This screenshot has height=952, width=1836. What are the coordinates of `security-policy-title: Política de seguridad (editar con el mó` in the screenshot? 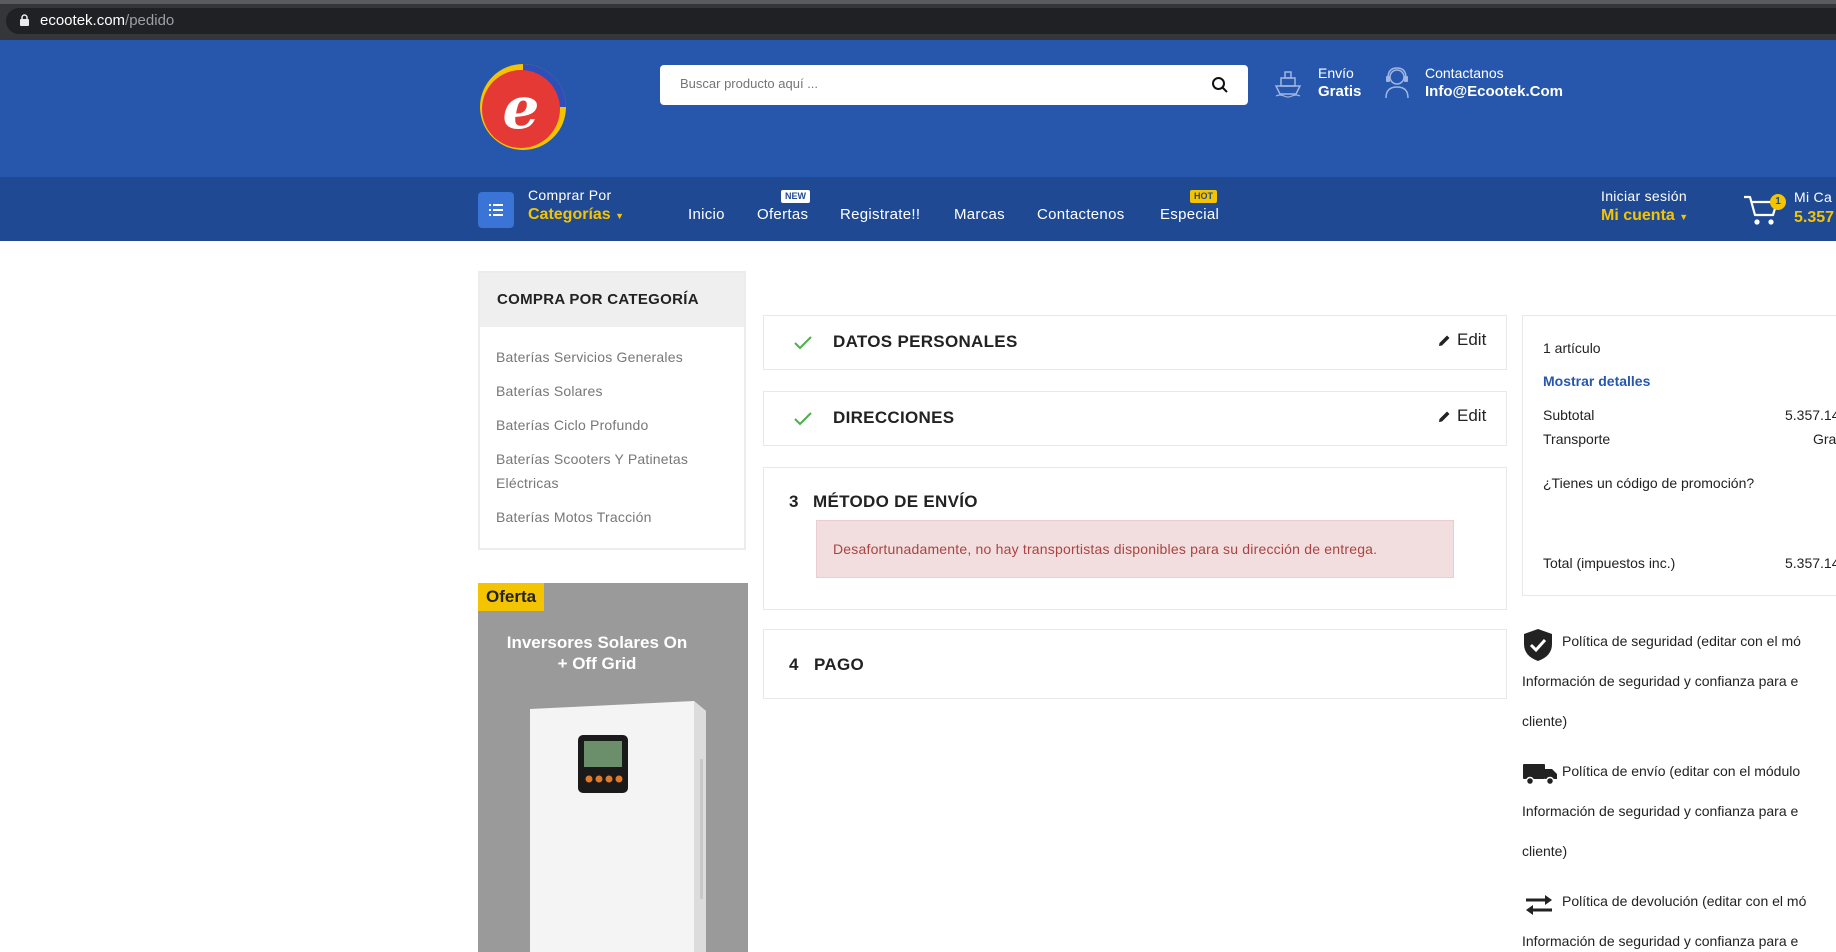 It's located at (1681, 641).